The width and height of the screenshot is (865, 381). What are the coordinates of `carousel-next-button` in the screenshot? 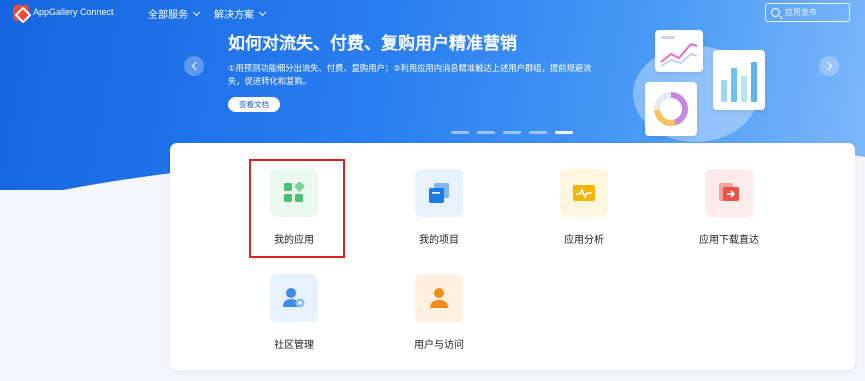 It's located at (829, 66).